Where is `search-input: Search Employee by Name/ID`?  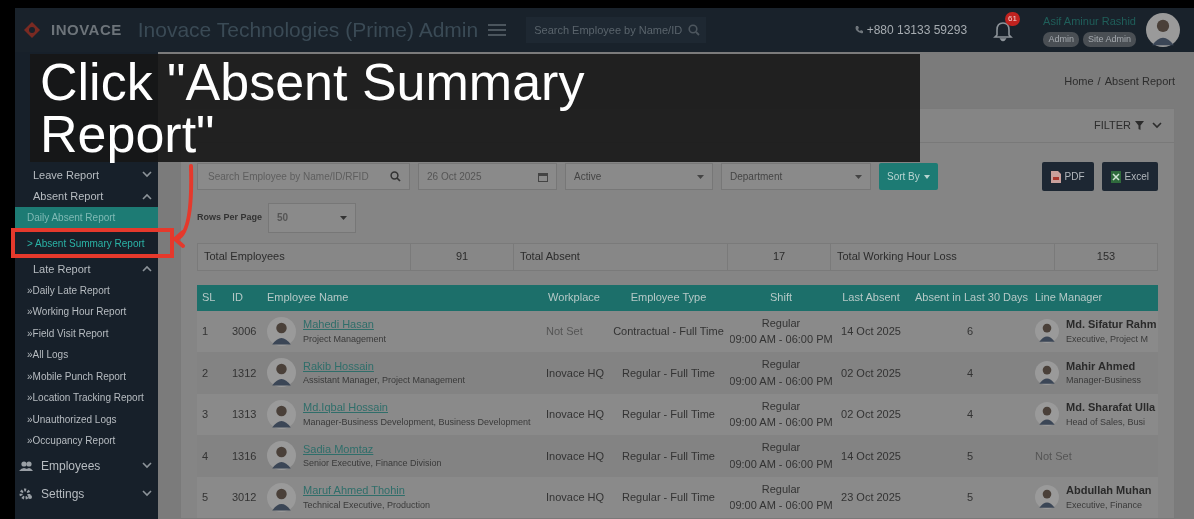 search-input: Search Employee by Name/ID is located at coordinates (610, 30).